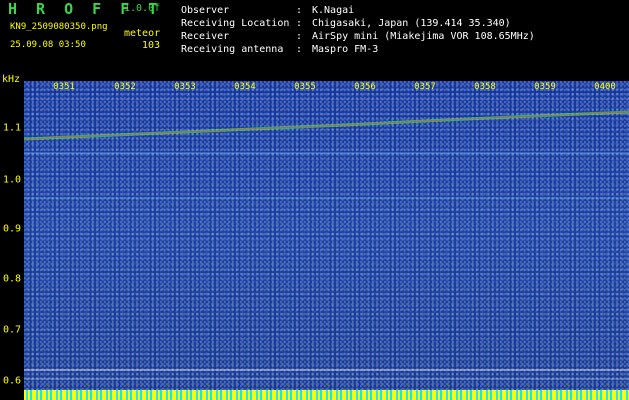 Image resolution: width=629 pixels, height=400 pixels. I want to click on y-tick-0-7: 0.7, so click(12, 330).